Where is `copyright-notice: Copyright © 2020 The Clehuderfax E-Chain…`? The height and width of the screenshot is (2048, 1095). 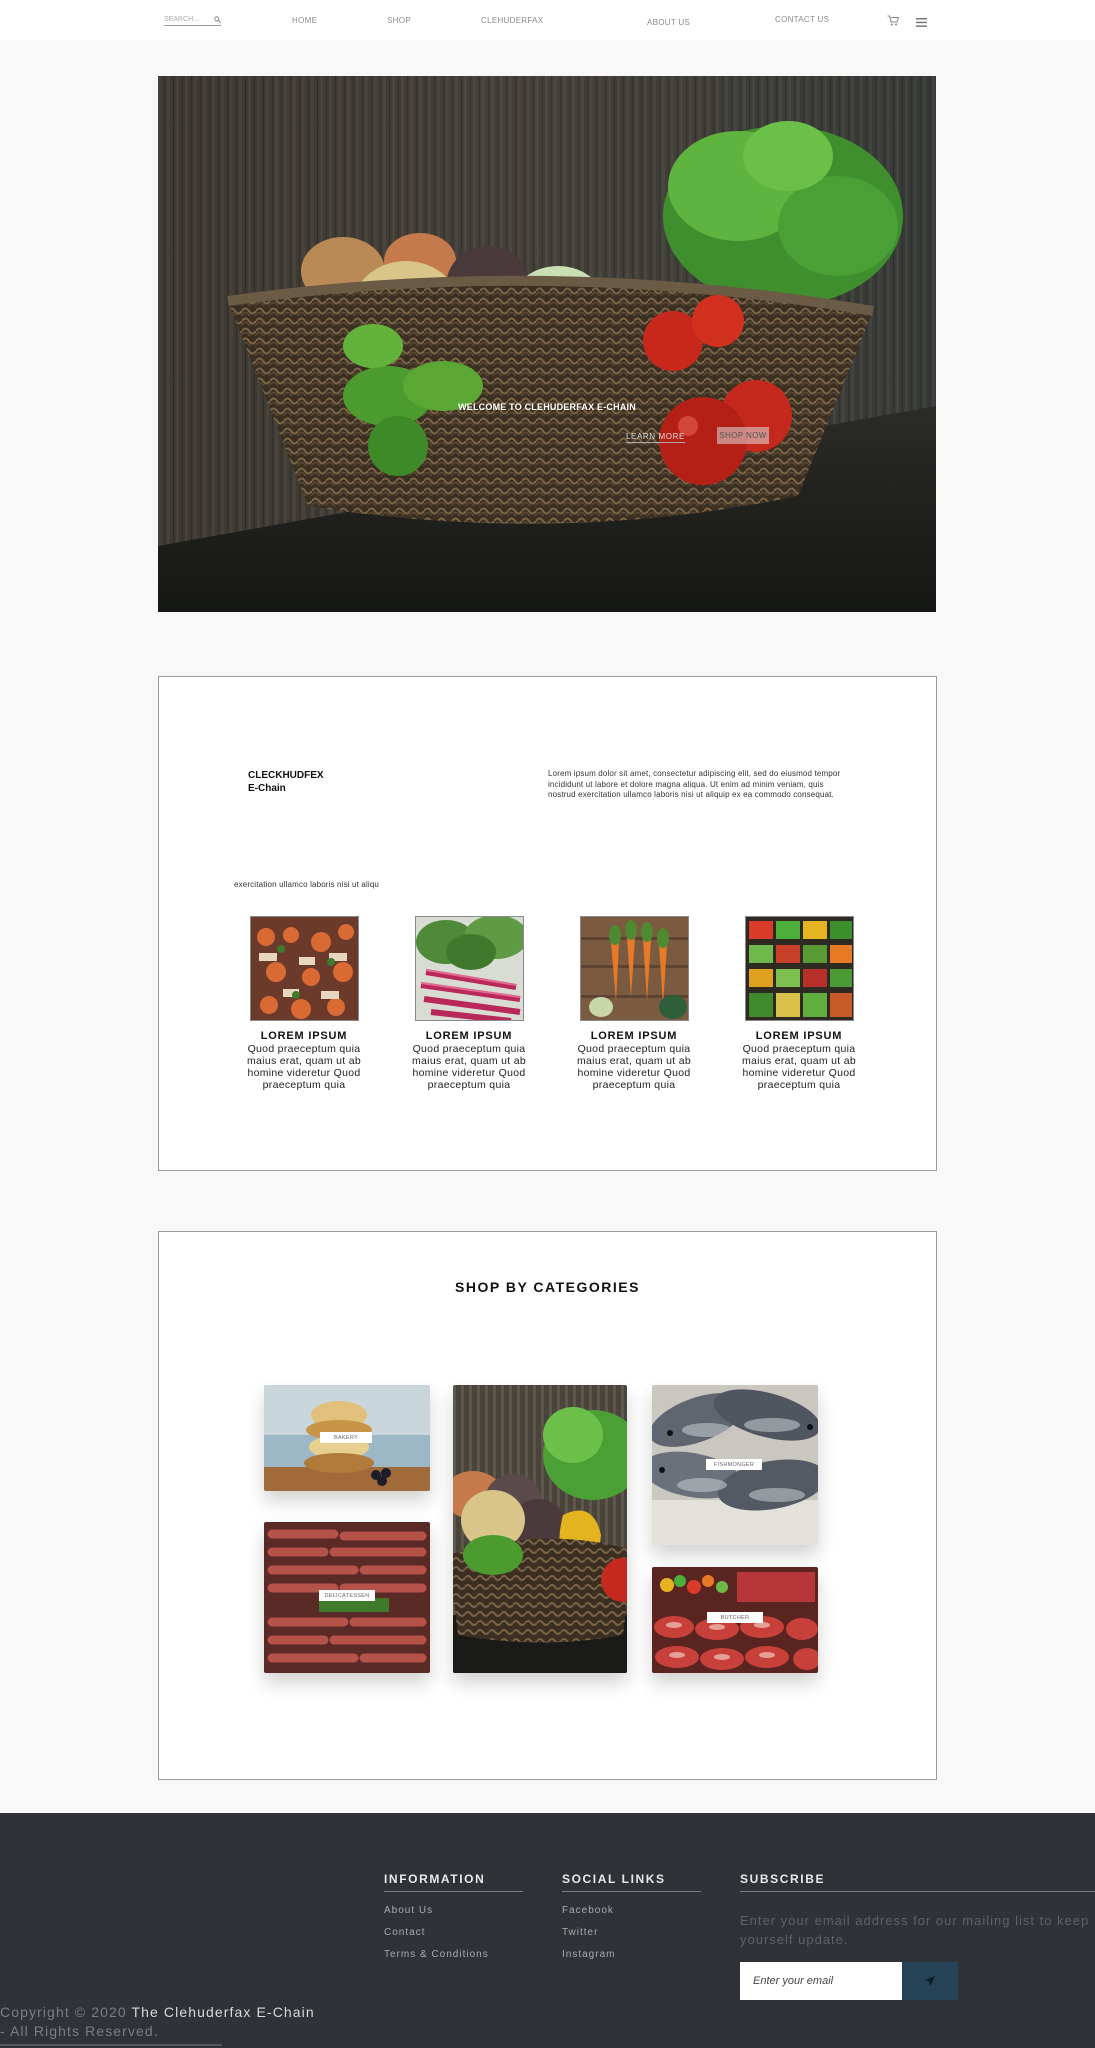
copyright-notice: Copyright © 2020 The Clehuderfax E-Chain… is located at coordinates (157, 2022).